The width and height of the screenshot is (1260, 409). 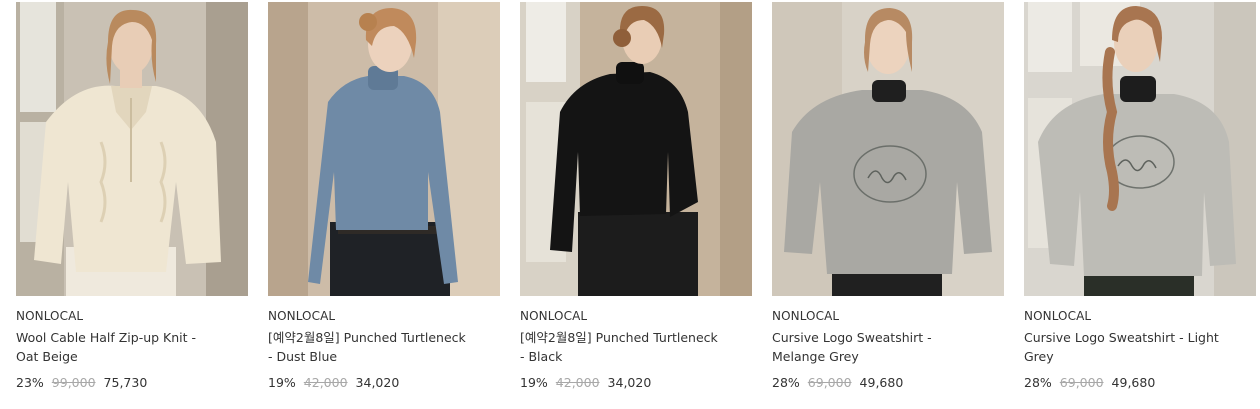 I want to click on price-row: 23% 99,000 75,730, so click(x=132, y=383).